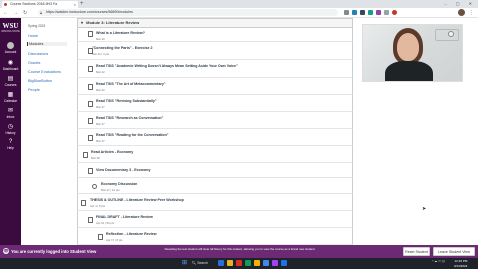 The image size is (478, 269). What do you see at coordinates (185, 263) in the screenshot?
I see `windows-start-icon: ⊞` at bounding box center [185, 263].